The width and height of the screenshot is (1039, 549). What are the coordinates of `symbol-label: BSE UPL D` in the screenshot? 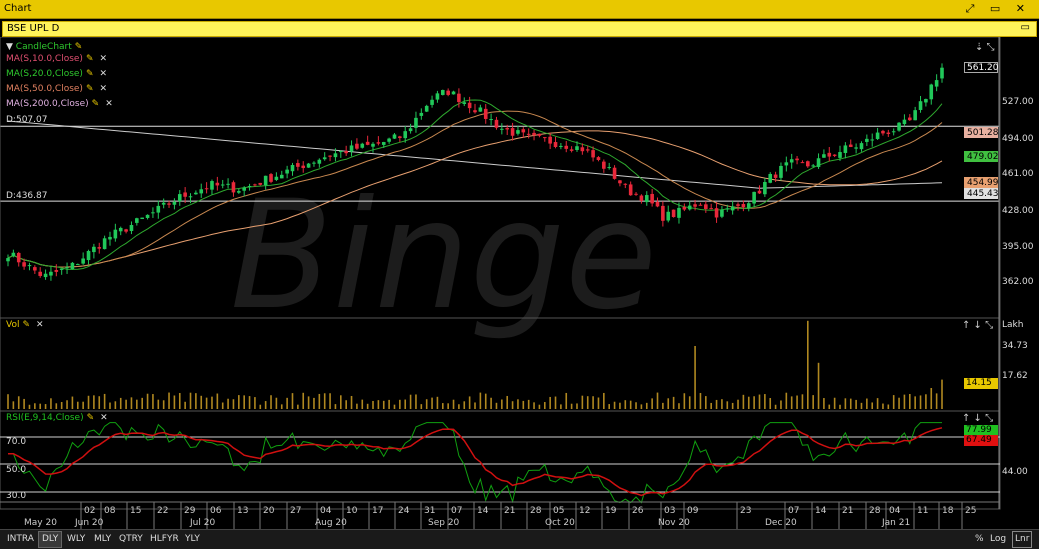 It's located at (33, 28).